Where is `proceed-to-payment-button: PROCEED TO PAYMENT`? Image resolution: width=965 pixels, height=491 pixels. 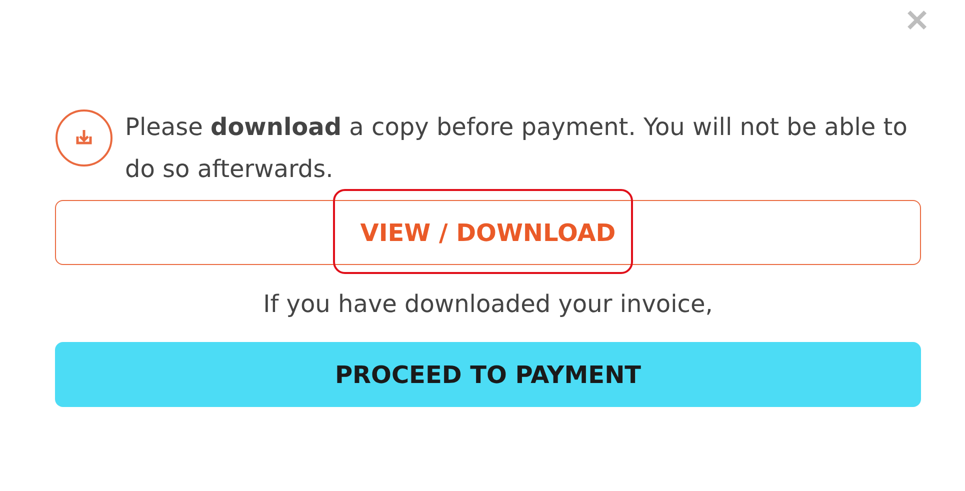 proceed-to-payment-button: PROCEED TO PAYMENT is located at coordinates (488, 374).